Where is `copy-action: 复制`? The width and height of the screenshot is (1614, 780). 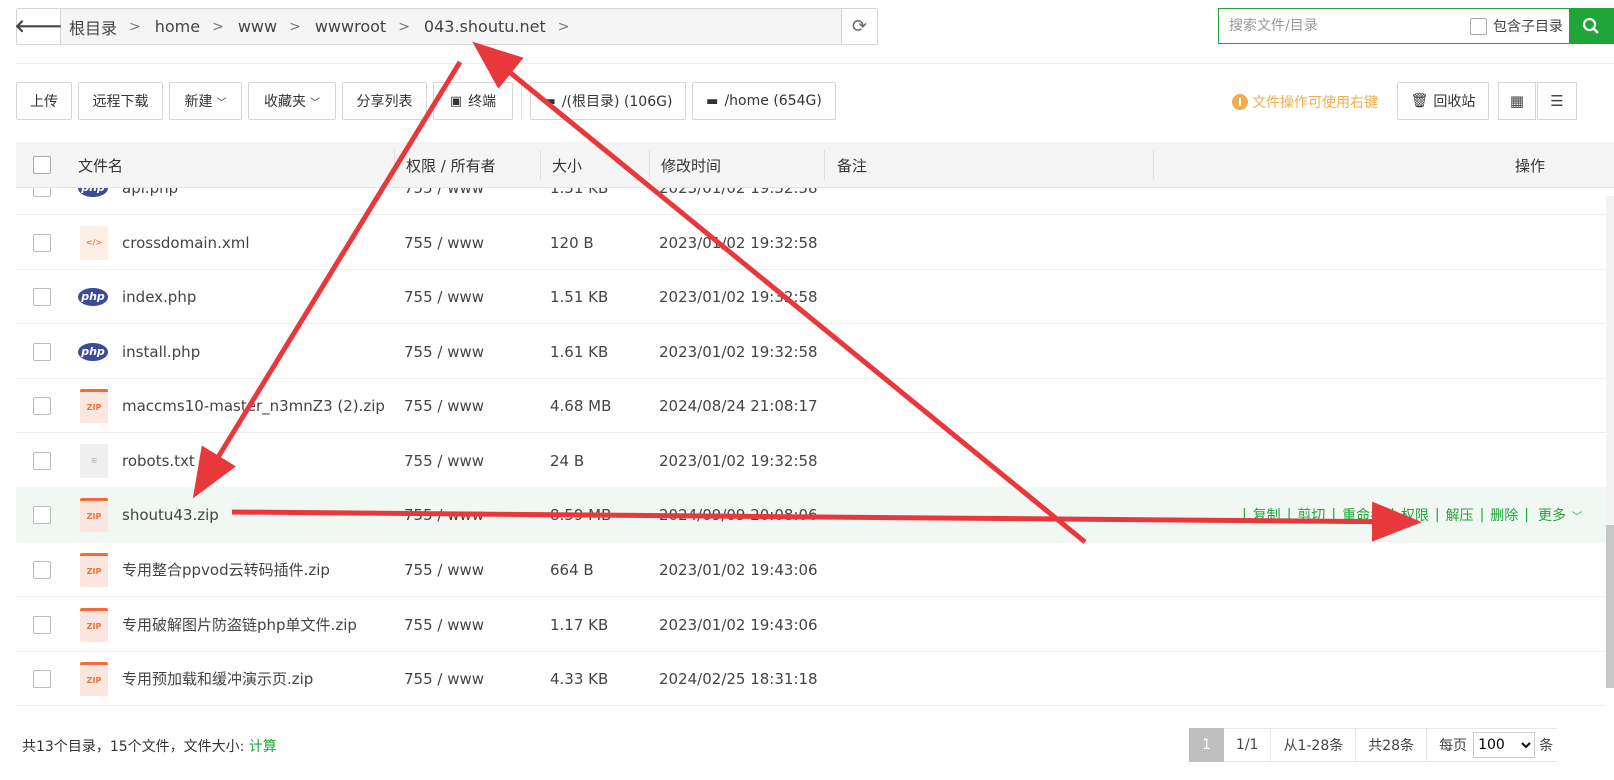
copy-action: 复制 is located at coordinates (1267, 515).